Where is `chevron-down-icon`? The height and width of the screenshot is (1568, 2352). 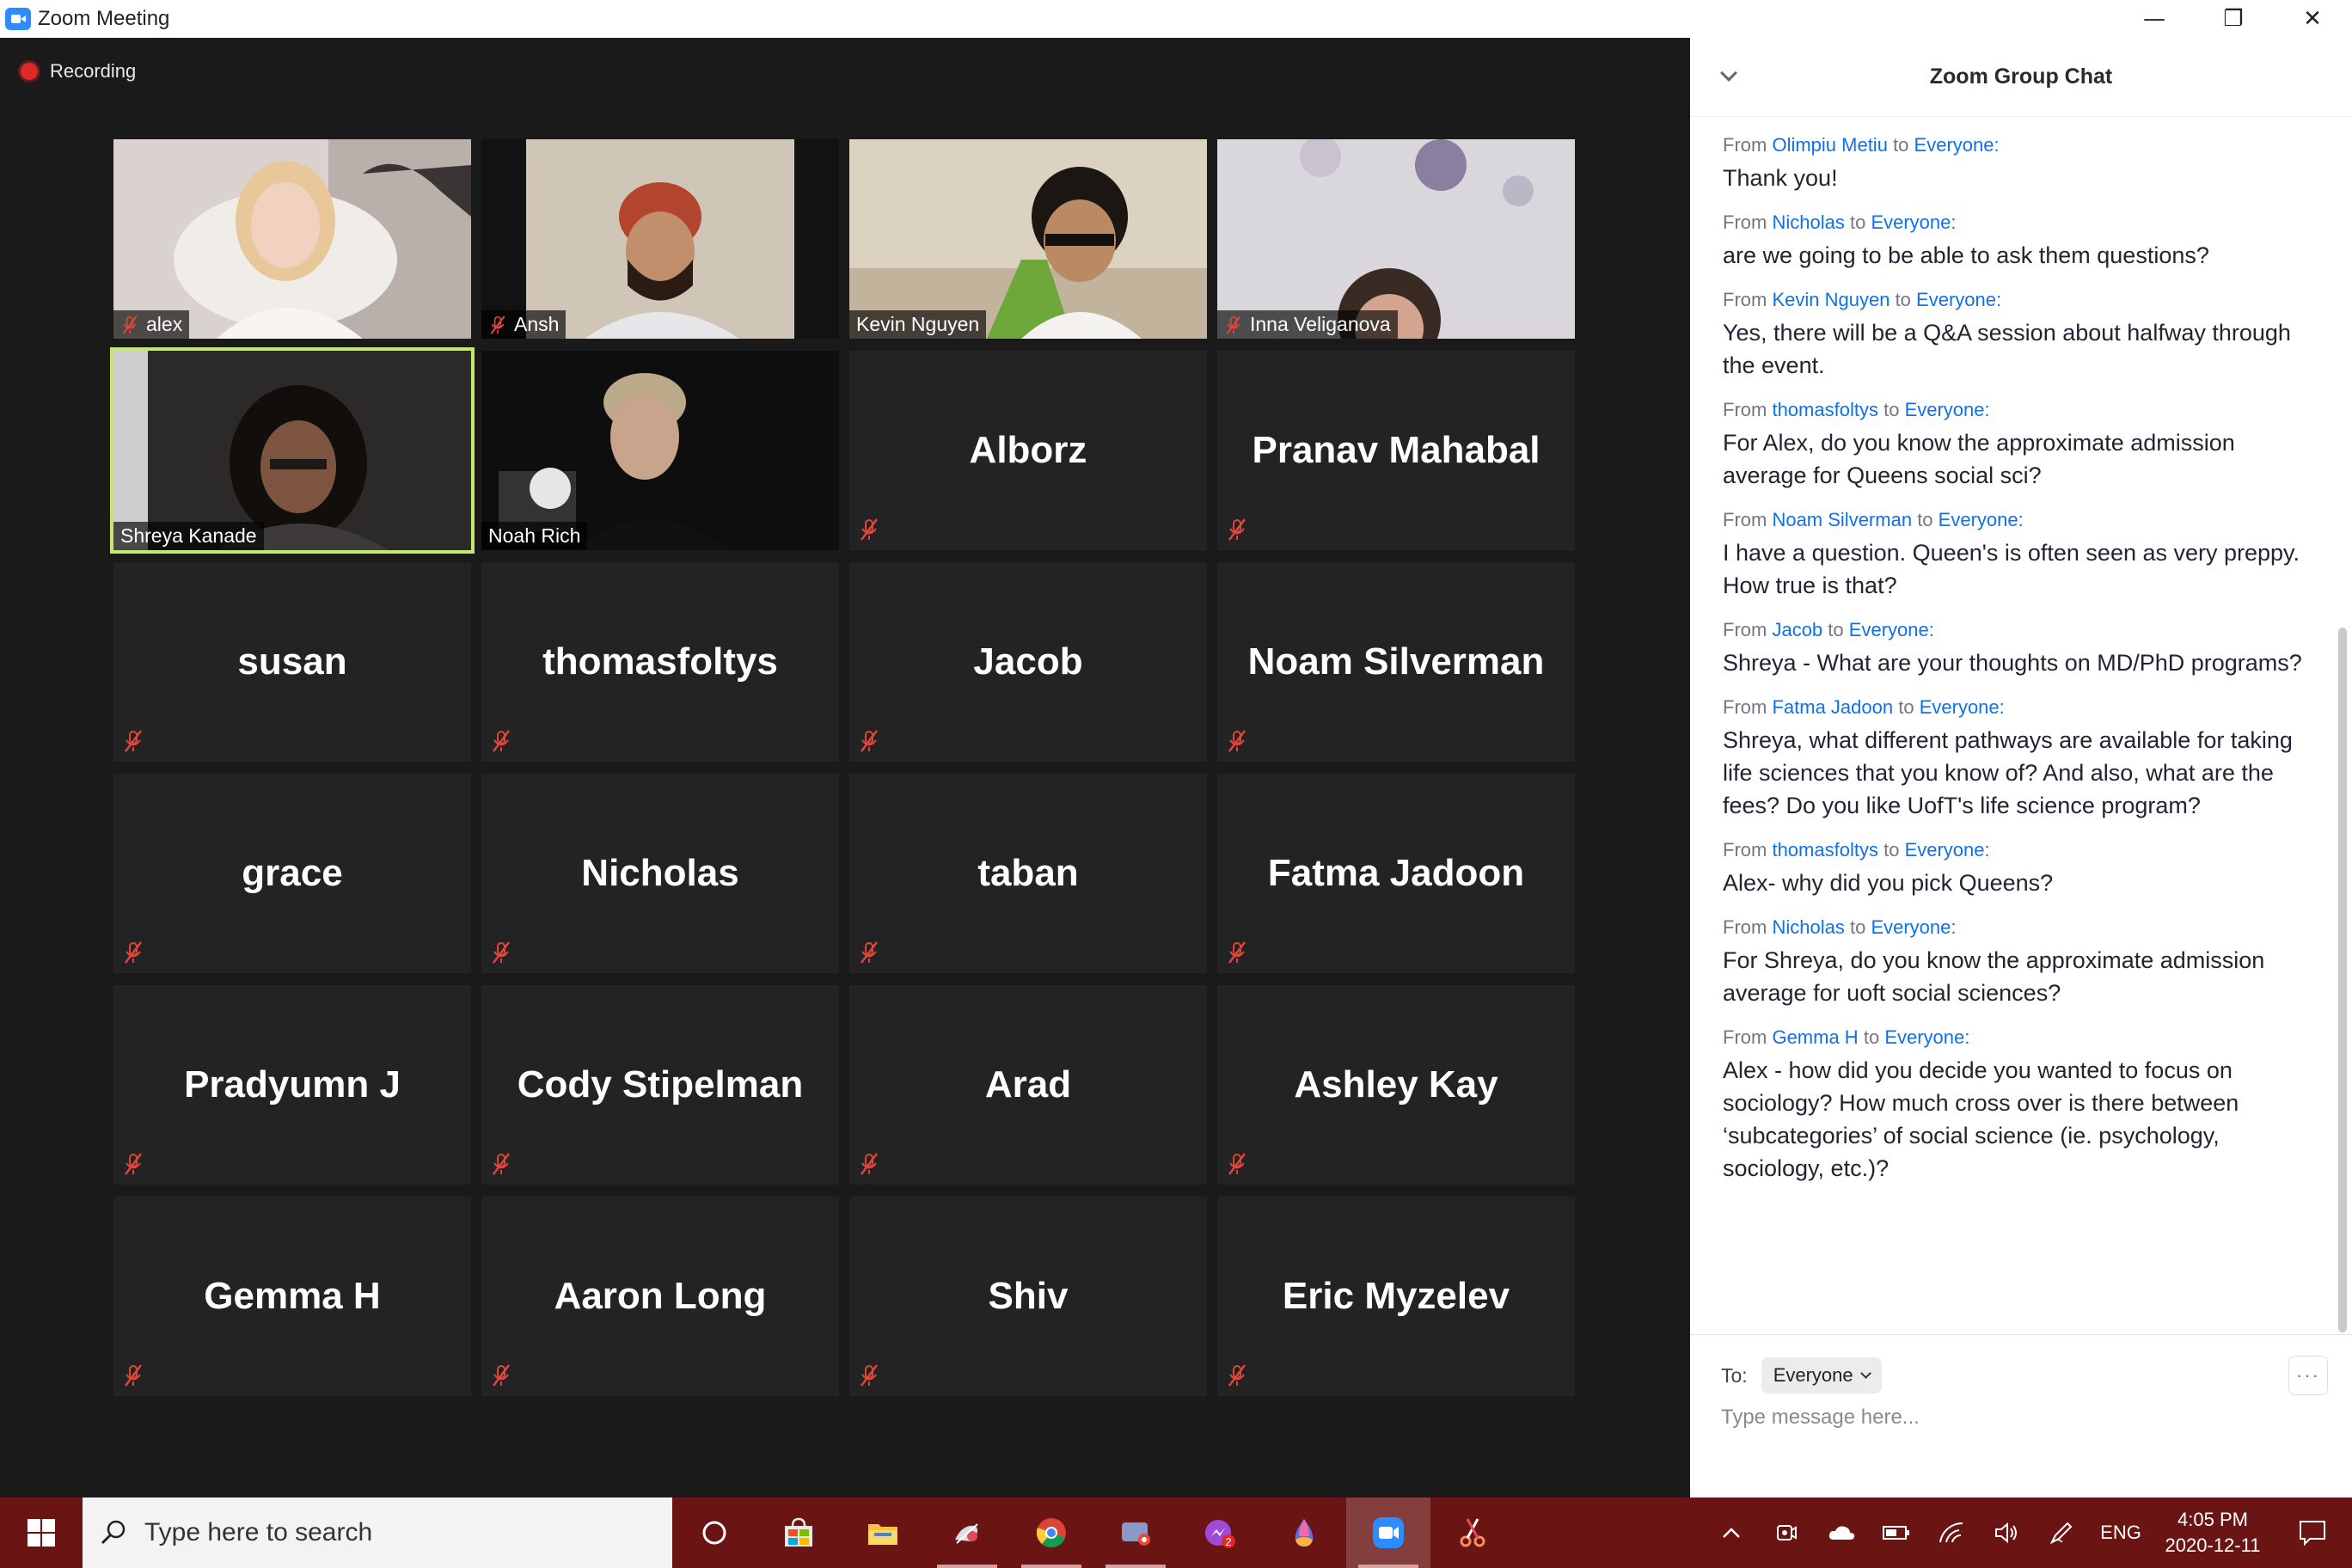
chevron-down-icon is located at coordinates (1728, 73).